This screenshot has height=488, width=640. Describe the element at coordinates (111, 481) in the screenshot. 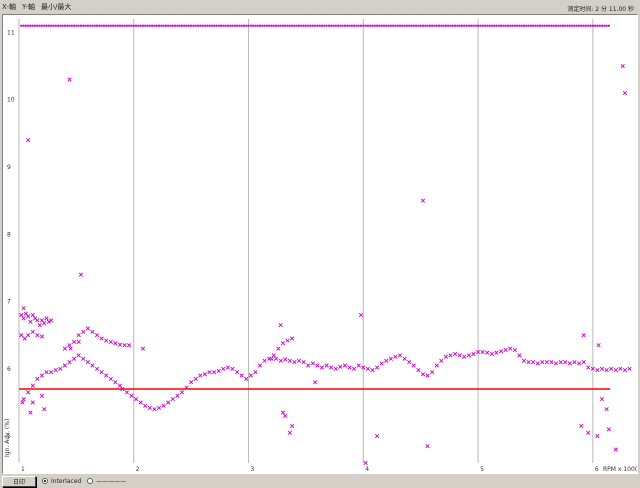

I see `radio-alt-label: —————` at that location.